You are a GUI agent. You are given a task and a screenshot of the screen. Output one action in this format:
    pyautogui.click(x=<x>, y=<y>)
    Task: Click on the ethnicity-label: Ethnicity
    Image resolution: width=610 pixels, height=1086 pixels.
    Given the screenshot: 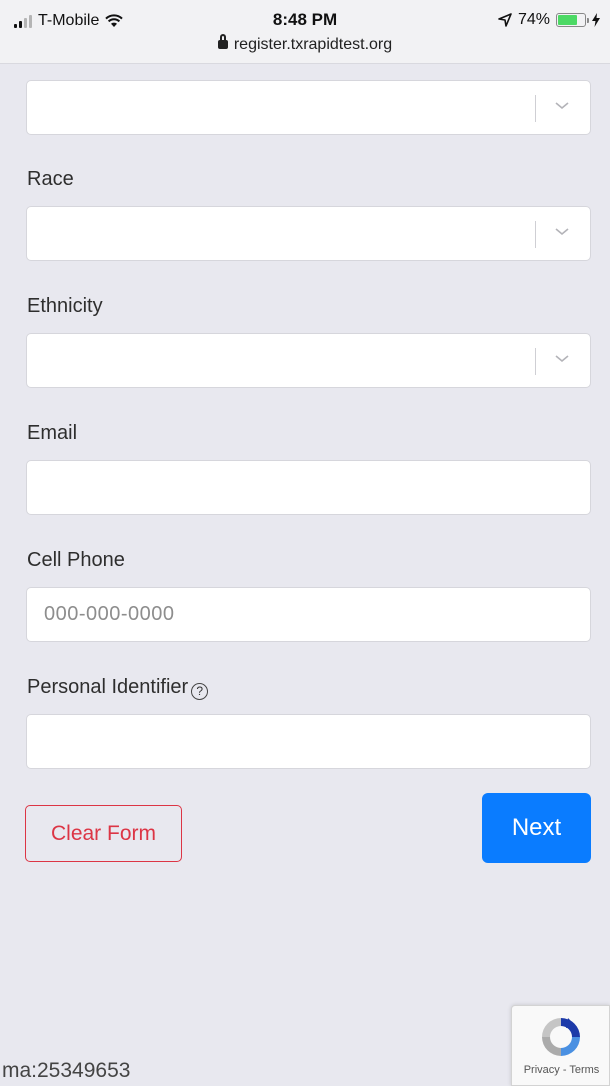 What is the action you would take?
    pyautogui.click(x=65, y=306)
    